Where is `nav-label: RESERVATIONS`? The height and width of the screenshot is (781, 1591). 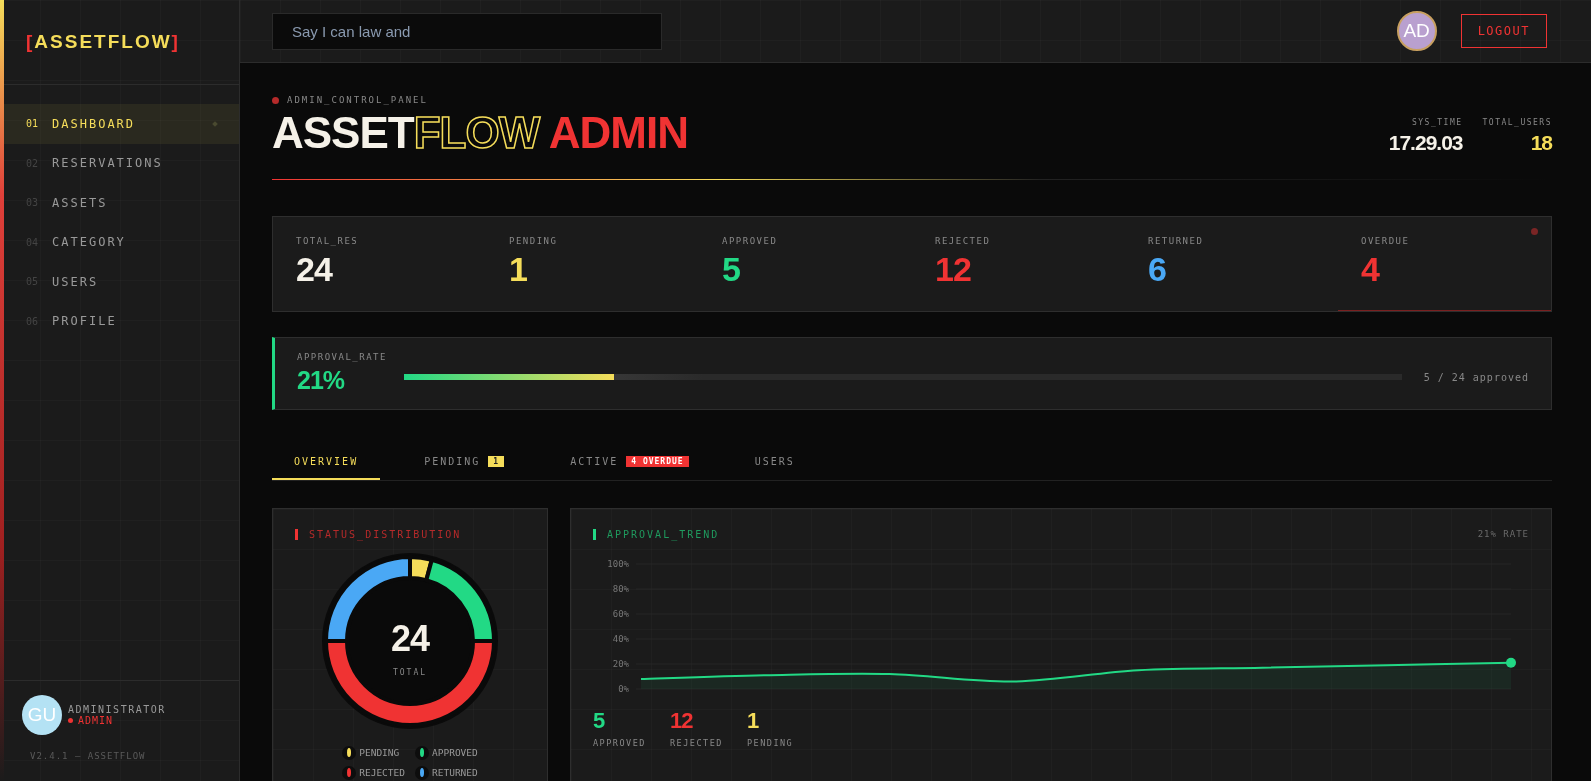
nav-label: RESERVATIONS is located at coordinates (108, 163).